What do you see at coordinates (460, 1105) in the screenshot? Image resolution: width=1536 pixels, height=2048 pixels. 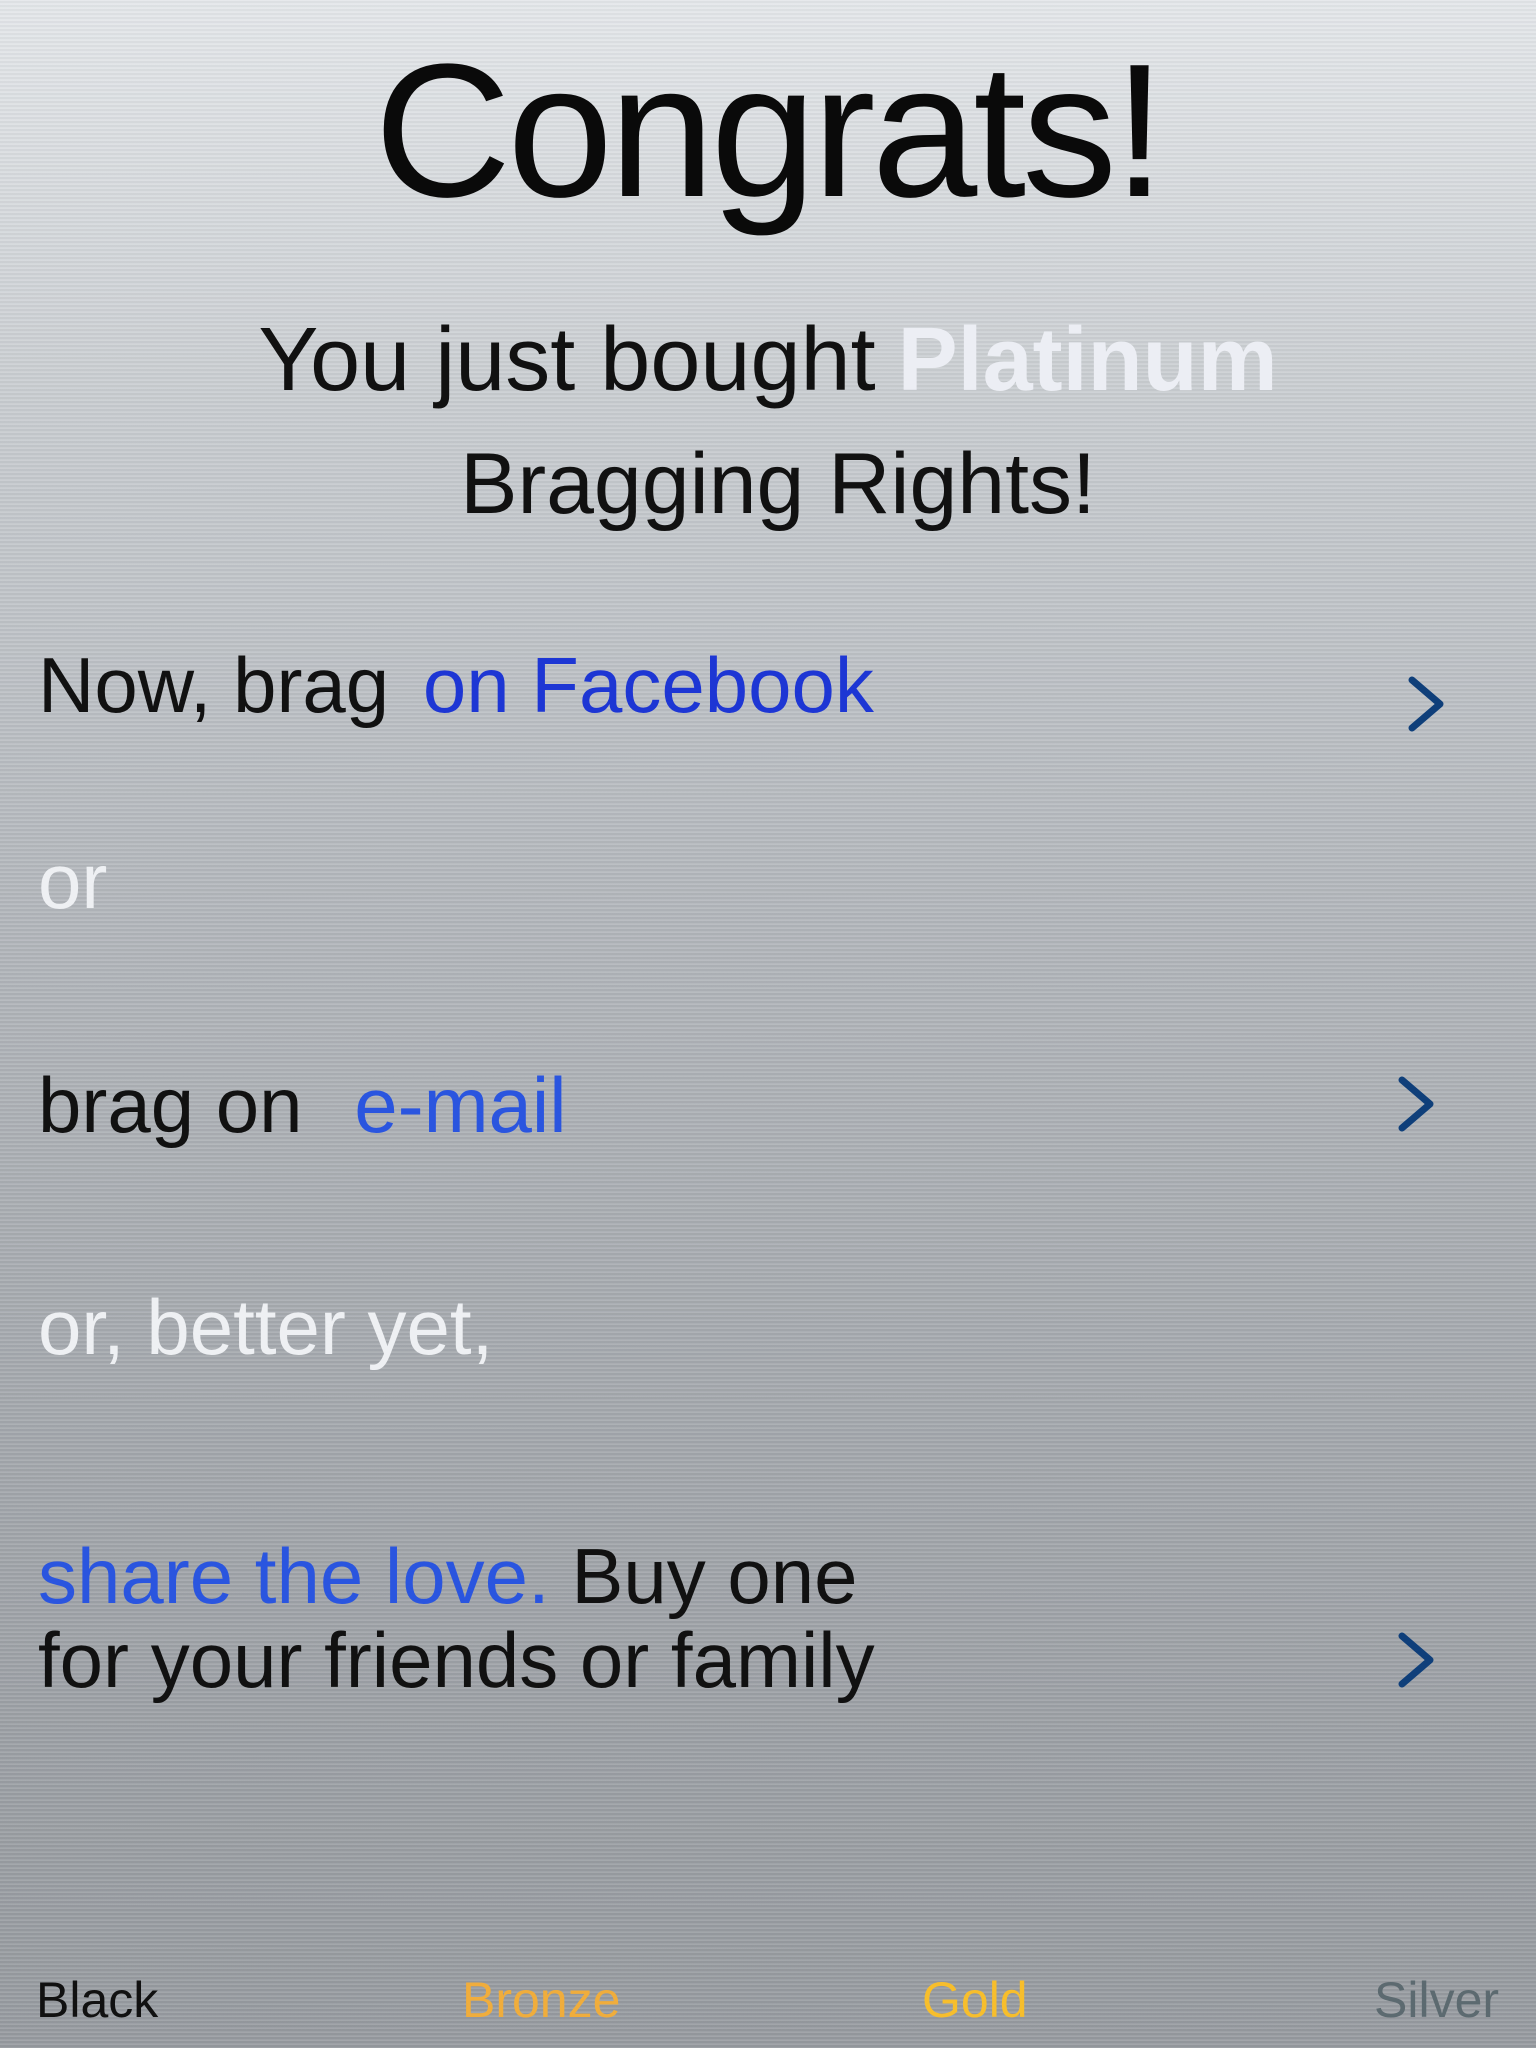 I see `email-link: e-mail` at bounding box center [460, 1105].